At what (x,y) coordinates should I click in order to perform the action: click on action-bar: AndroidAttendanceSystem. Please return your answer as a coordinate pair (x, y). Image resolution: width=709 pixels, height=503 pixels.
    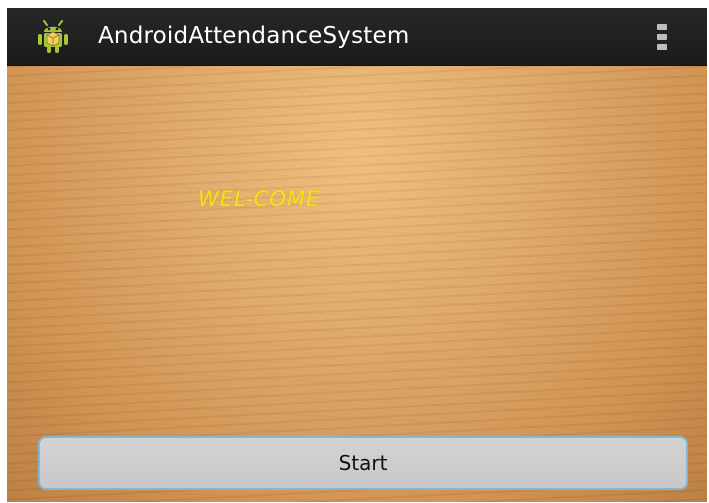
    Looking at the image, I should click on (357, 37).